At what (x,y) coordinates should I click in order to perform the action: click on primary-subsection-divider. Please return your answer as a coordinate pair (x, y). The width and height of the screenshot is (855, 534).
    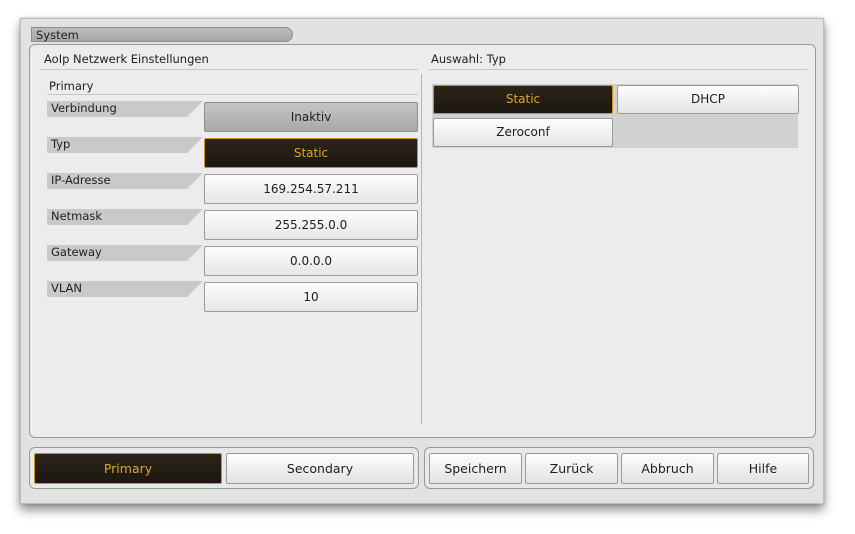
    Looking at the image, I should click on (232, 94).